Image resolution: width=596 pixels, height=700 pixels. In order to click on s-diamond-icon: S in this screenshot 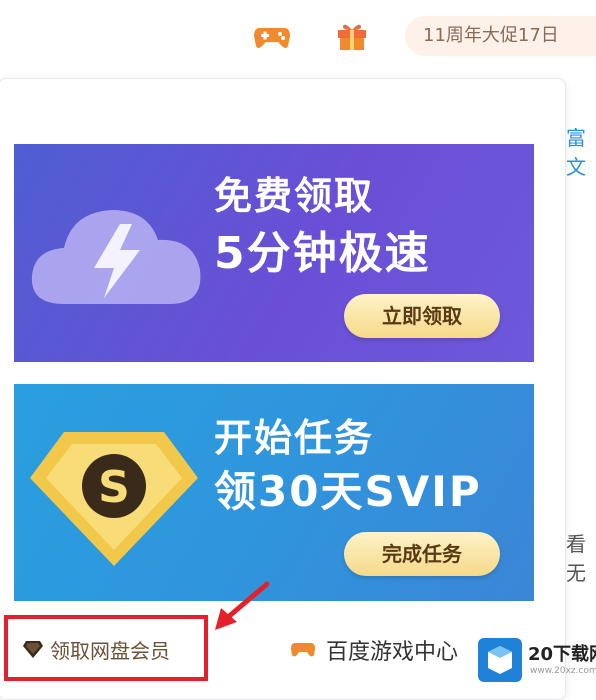, I will do `click(114, 499)`.